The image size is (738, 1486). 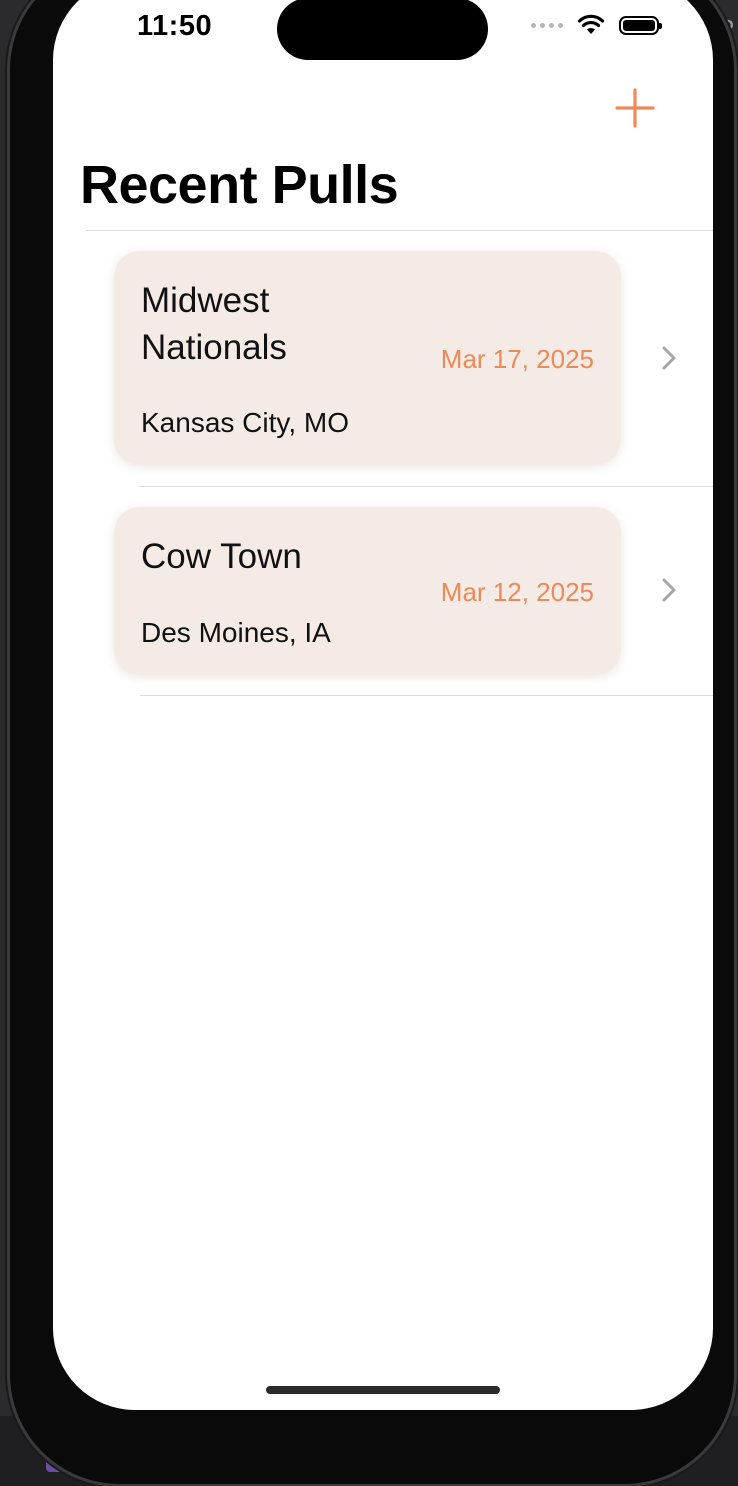 What do you see at coordinates (245, 422) in the screenshot?
I see `pull-location: Kansas City, MO` at bounding box center [245, 422].